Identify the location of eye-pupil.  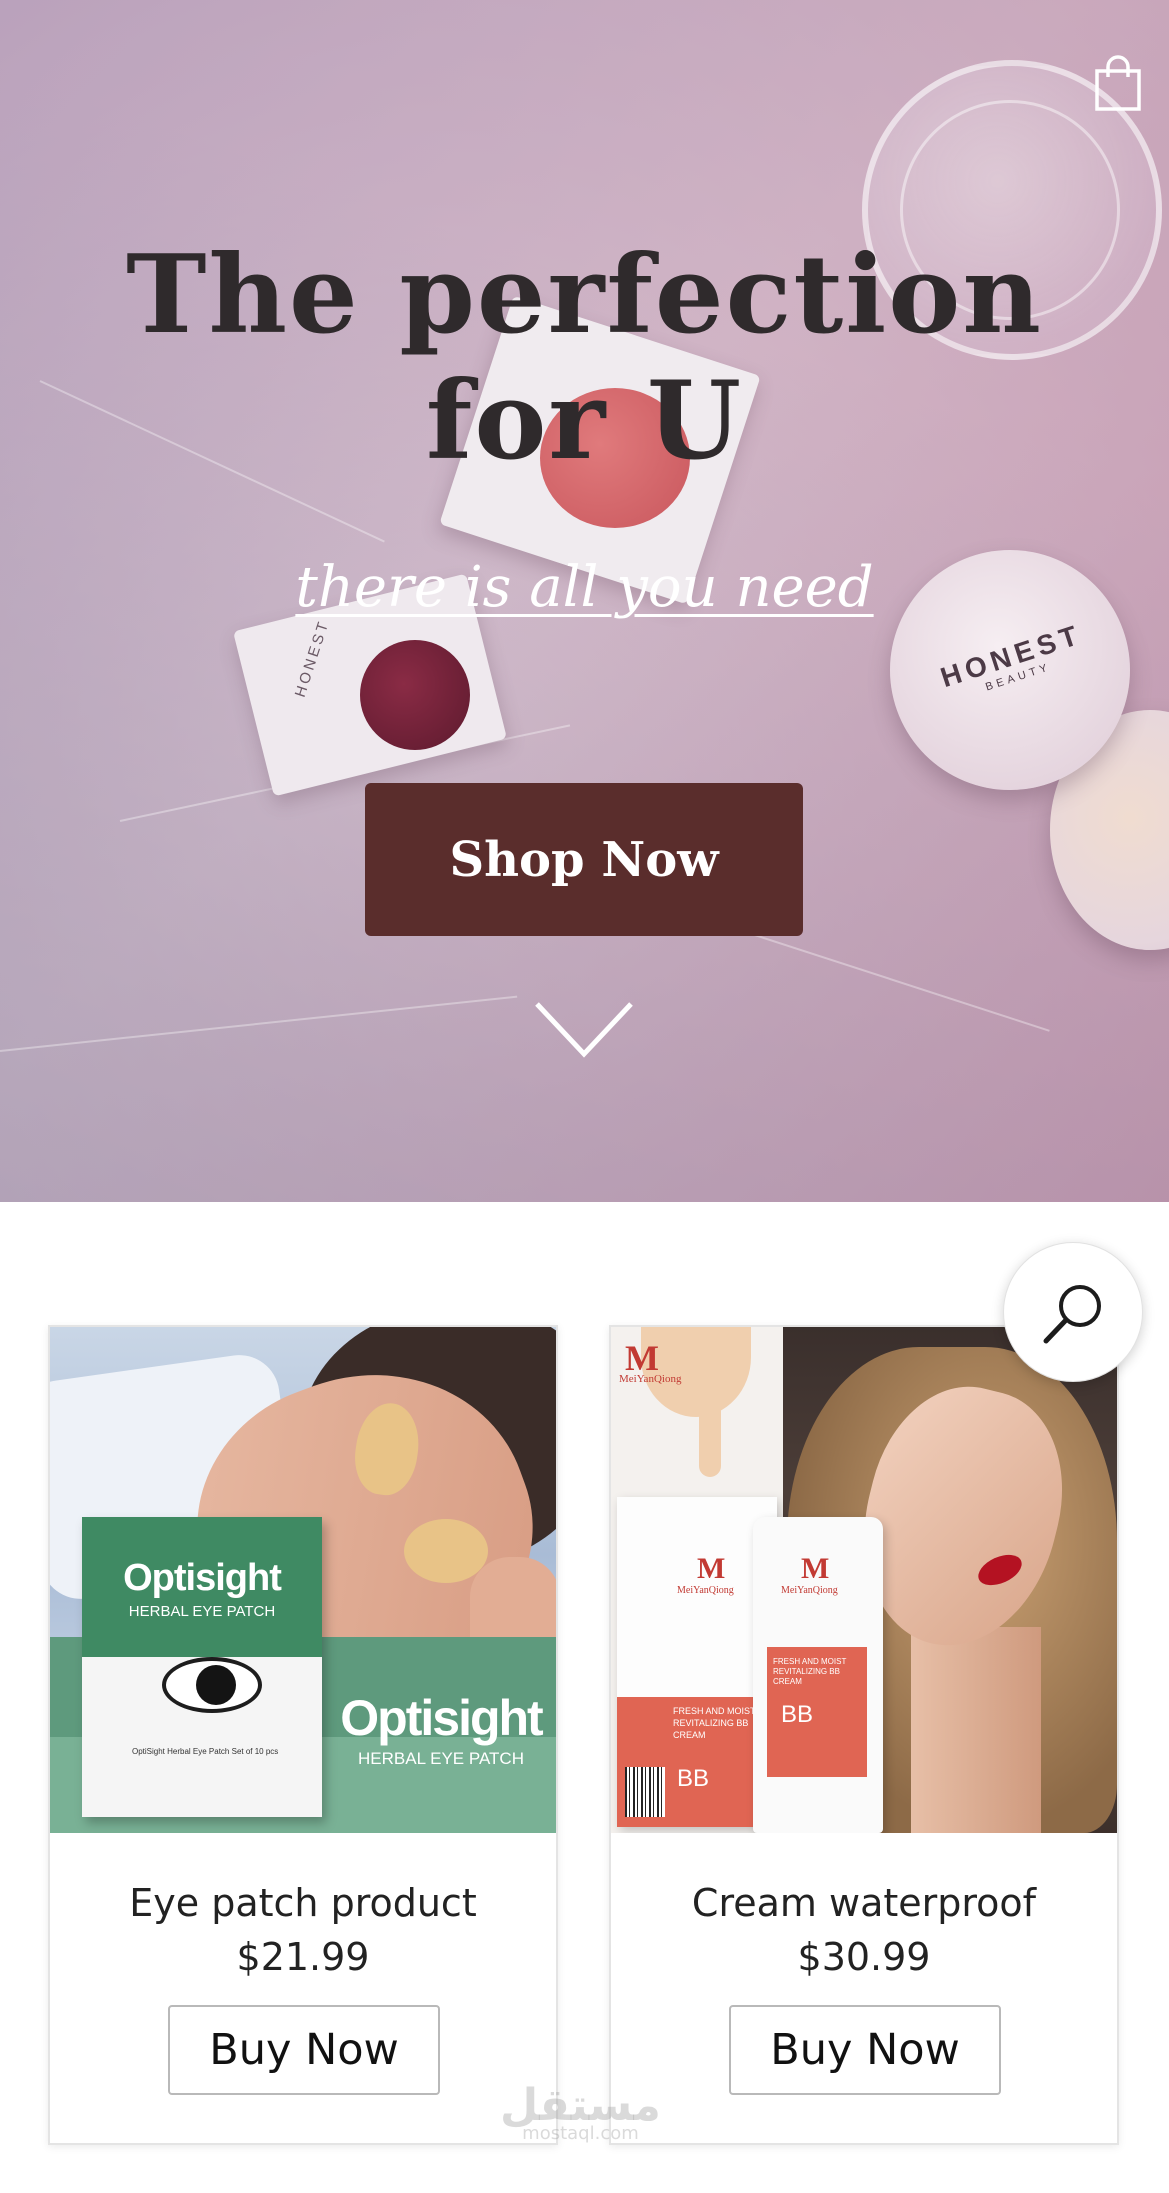
(216, 1685).